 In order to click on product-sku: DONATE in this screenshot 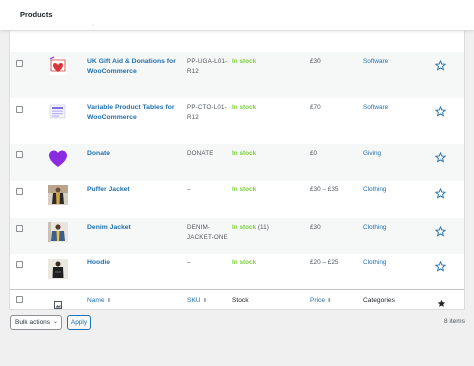, I will do `click(200, 153)`.